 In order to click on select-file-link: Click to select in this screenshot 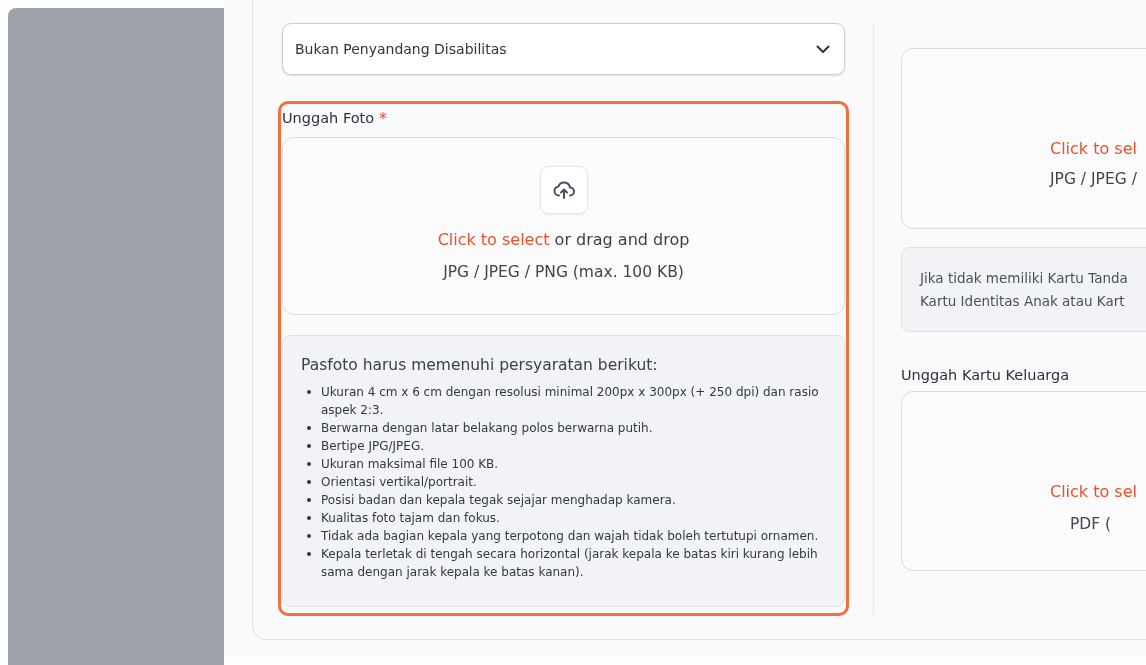, I will do `click(493, 239)`.